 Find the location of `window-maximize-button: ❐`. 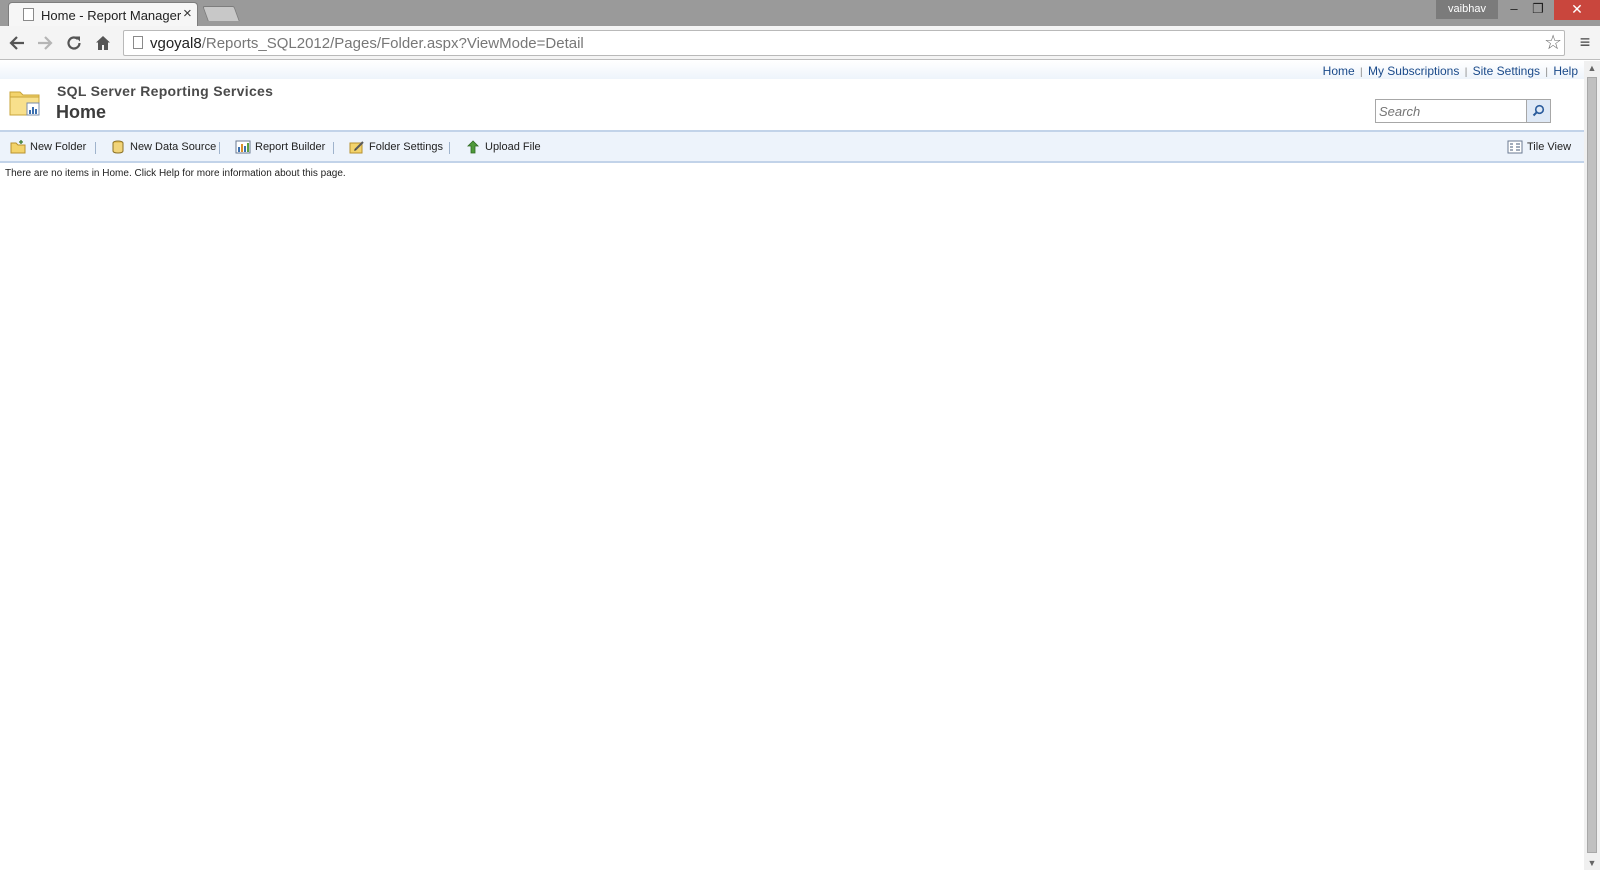

window-maximize-button: ❐ is located at coordinates (1538, 10).